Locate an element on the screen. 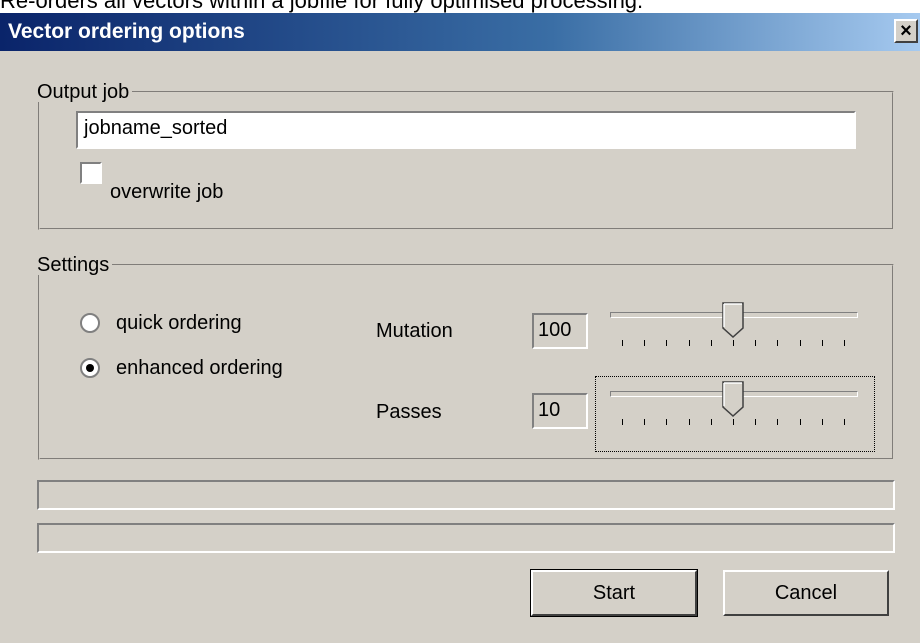 This screenshot has height=643, width=920. radio-dot is located at coordinates (90, 368).